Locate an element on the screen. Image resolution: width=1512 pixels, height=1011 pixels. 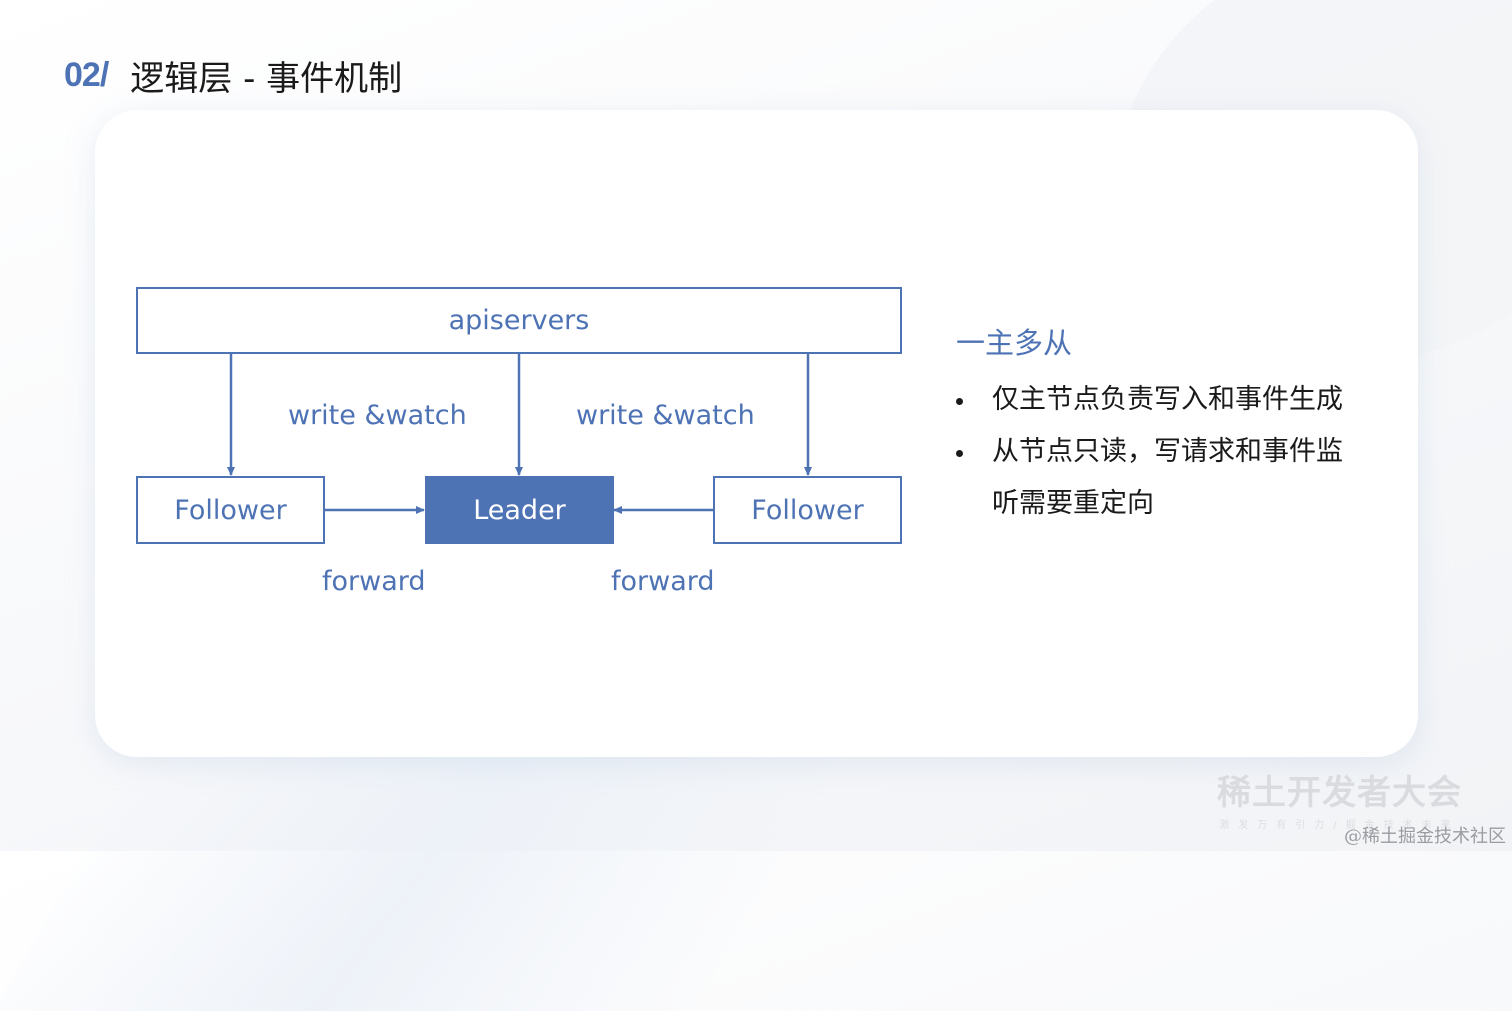
watermark-brand: 稀土开发者大会 is located at coordinates (1339, 793).